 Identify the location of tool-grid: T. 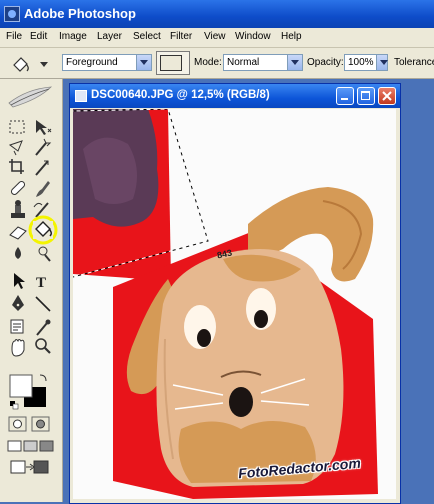
(32, 297).